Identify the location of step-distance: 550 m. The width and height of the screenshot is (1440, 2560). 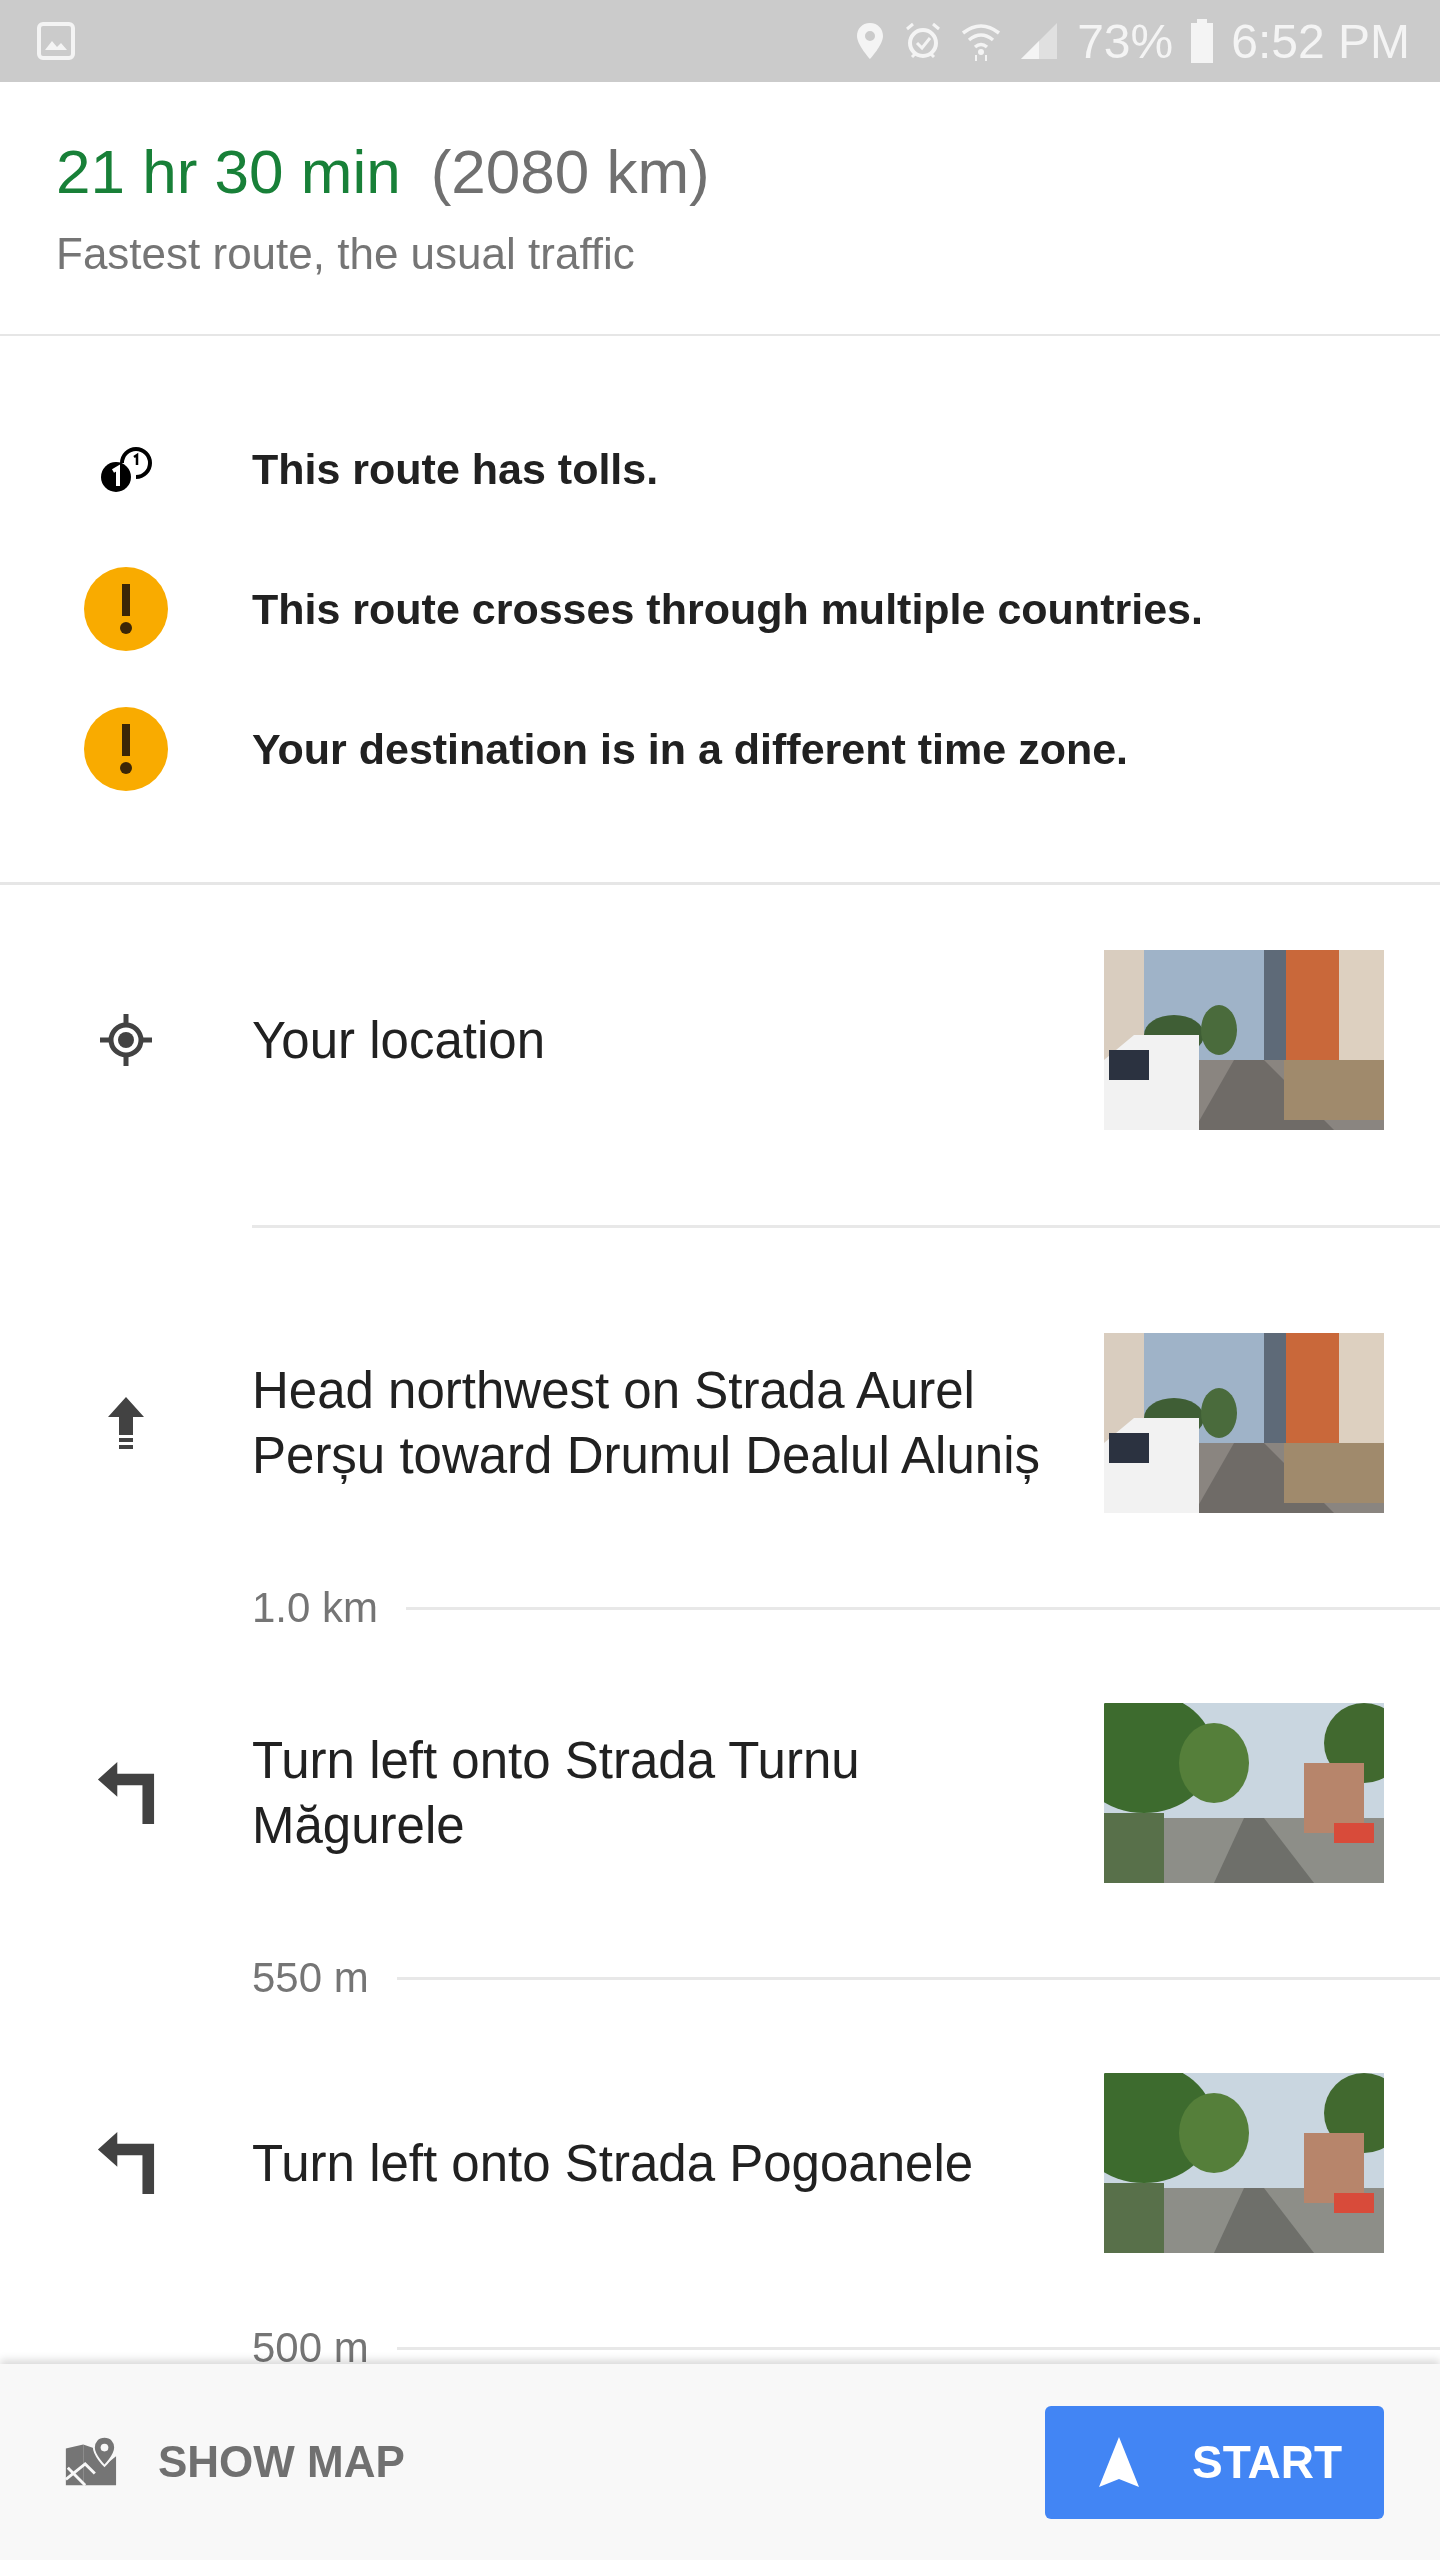
(310, 1978).